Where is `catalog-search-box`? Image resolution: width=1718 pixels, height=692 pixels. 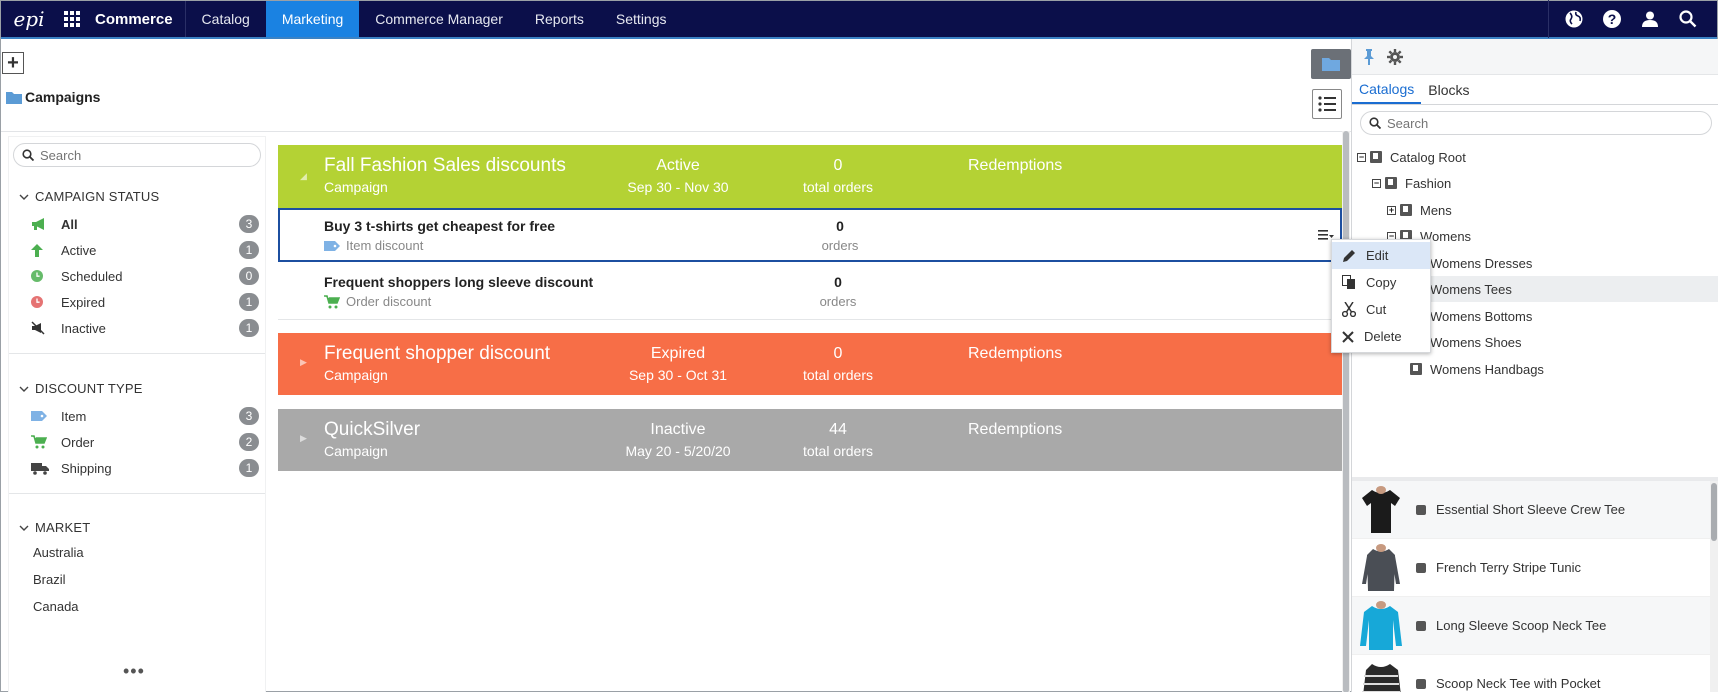
catalog-search-box is located at coordinates (1536, 123).